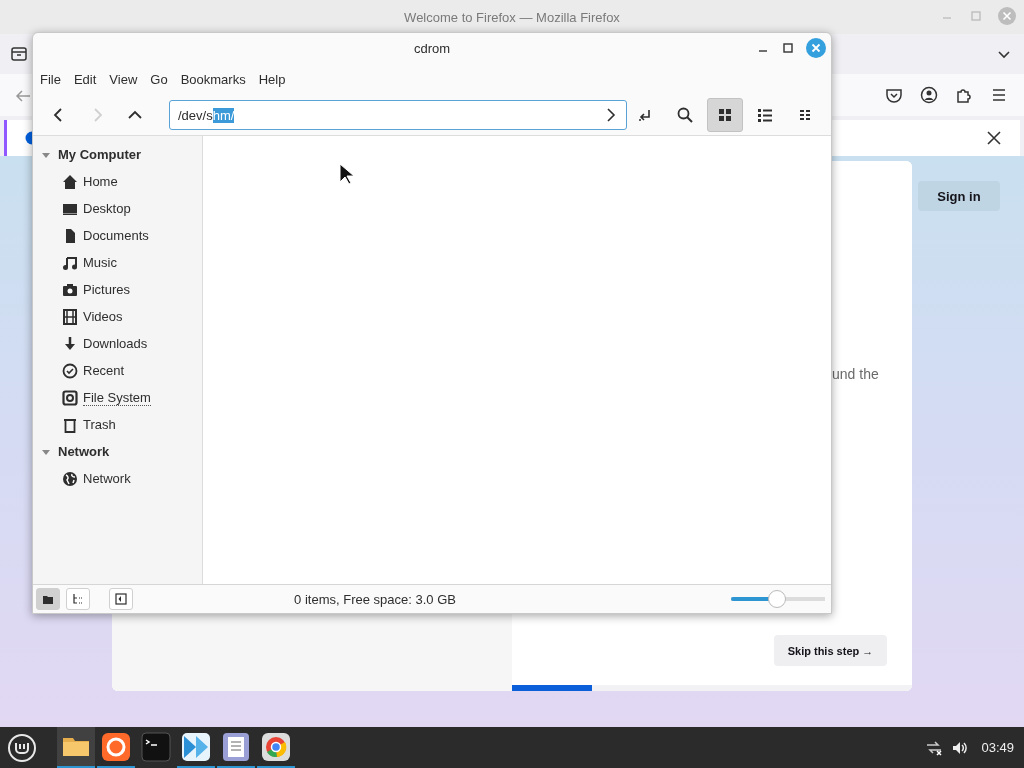 Image resolution: width=1024 pixels, height=768 pixels. Describe the element at coordinates (107, 478) in the screenshot. I see `sidebar-item: Network` at that location.